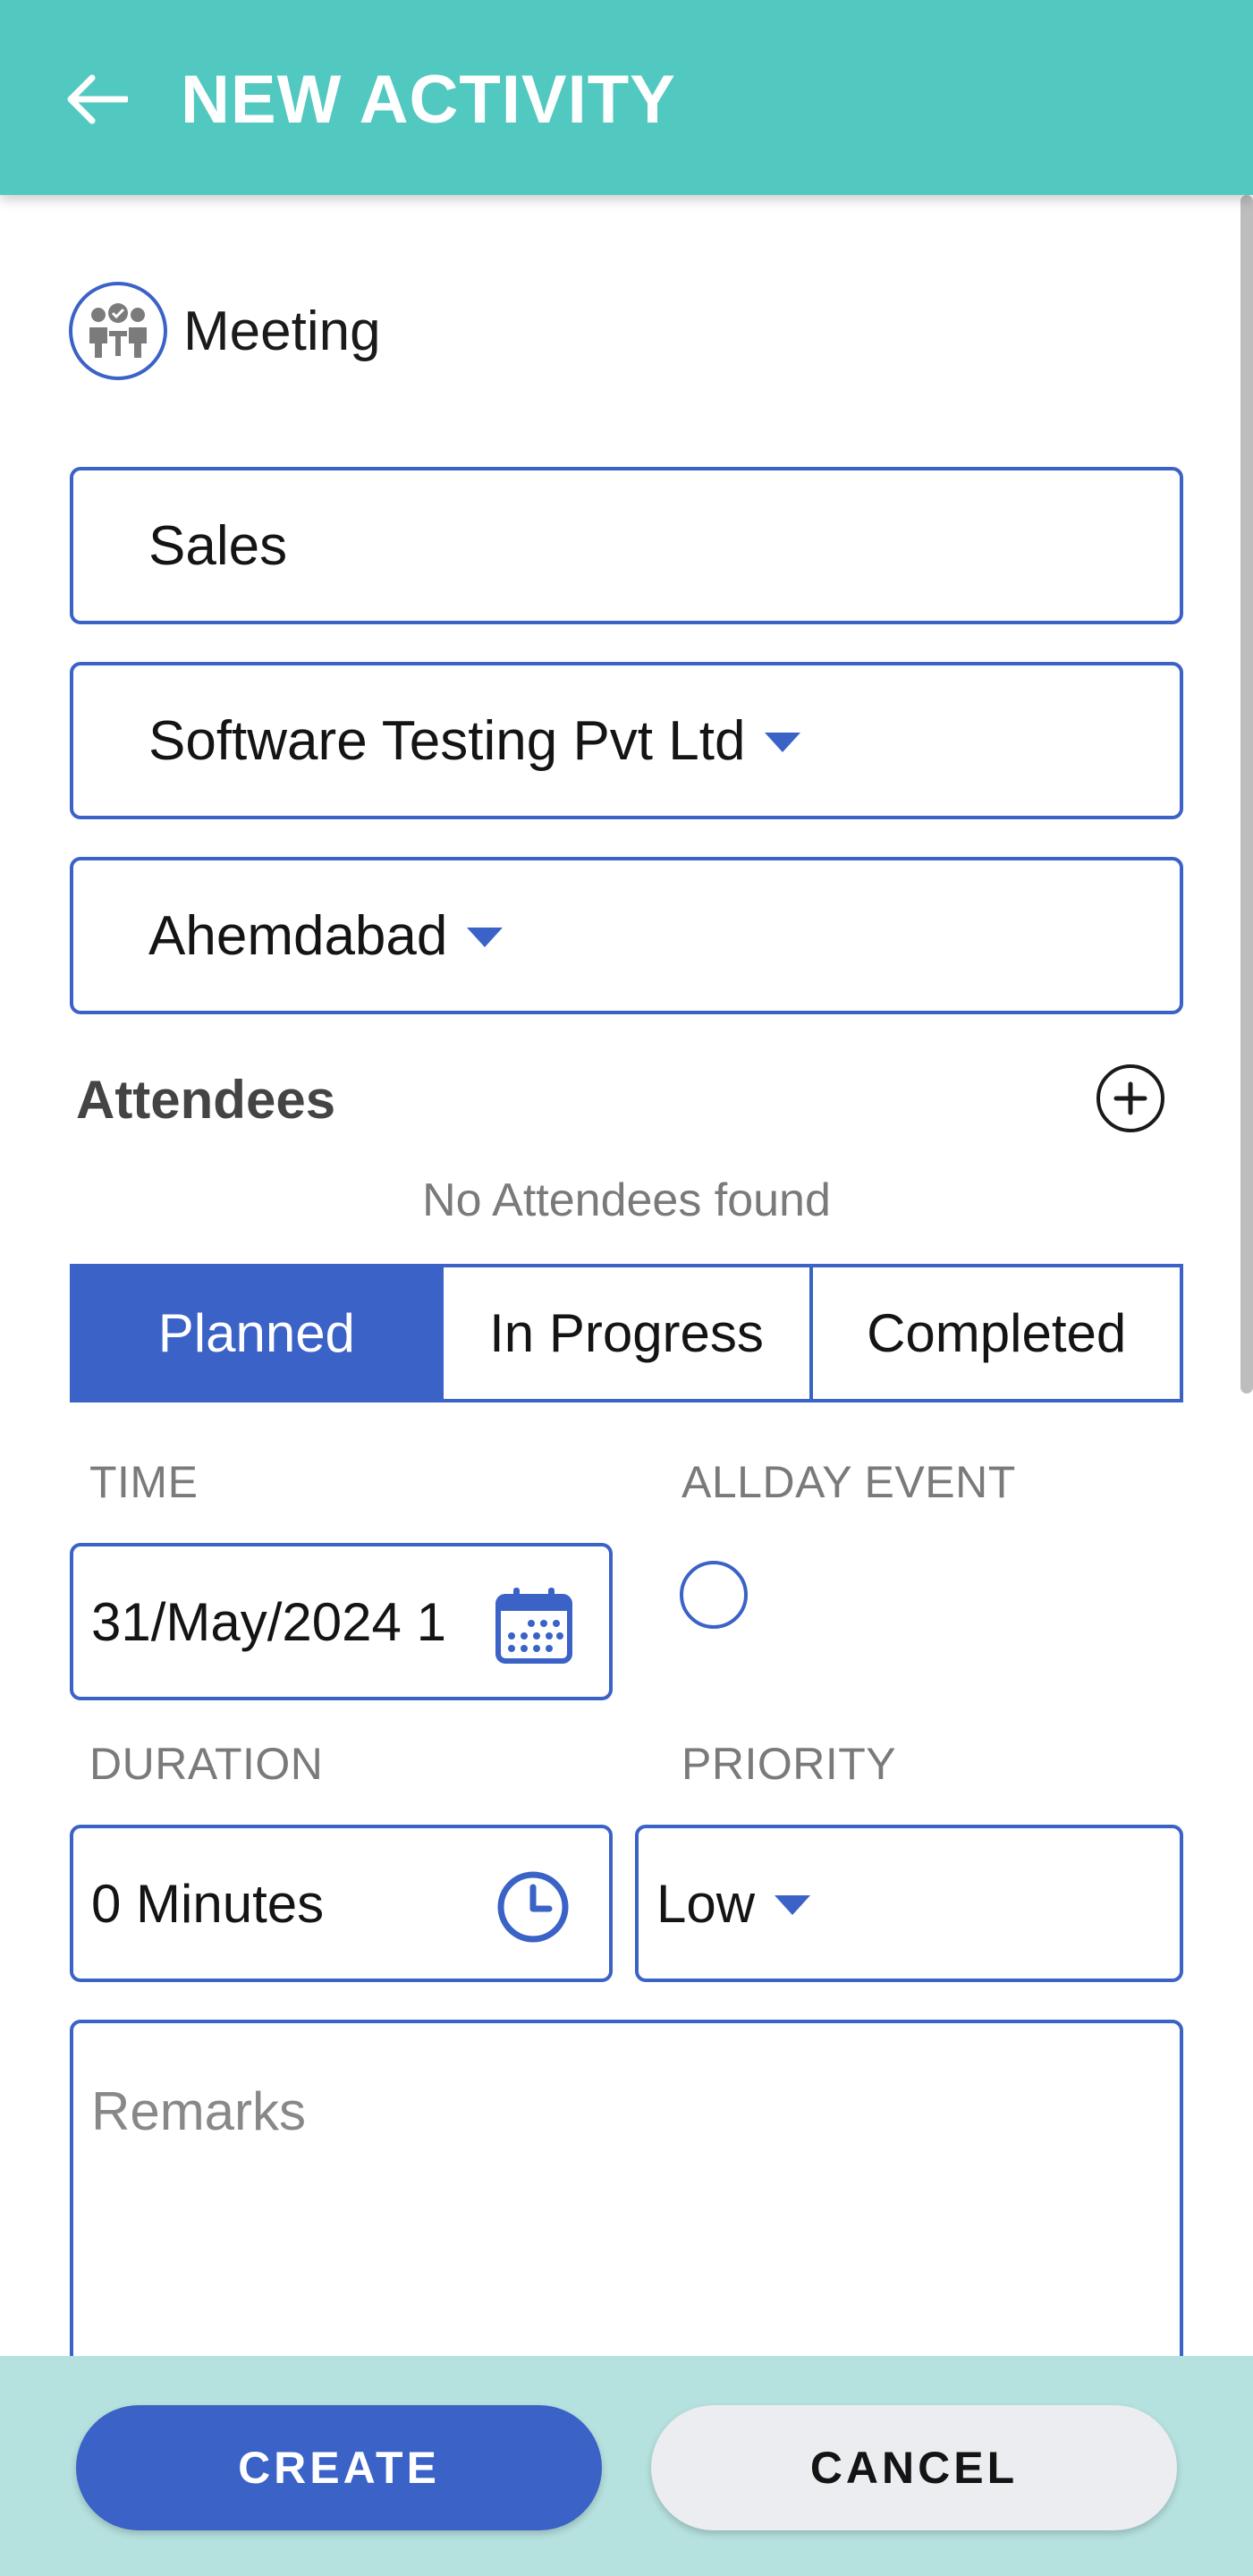 Image resolution: width=1253 pixels, height=2576 pixels. What do you see at coordinates (208, 1903) in the screenshot?
I see `duration-value: 0 Minutes` at bounding box center [208, 1903].